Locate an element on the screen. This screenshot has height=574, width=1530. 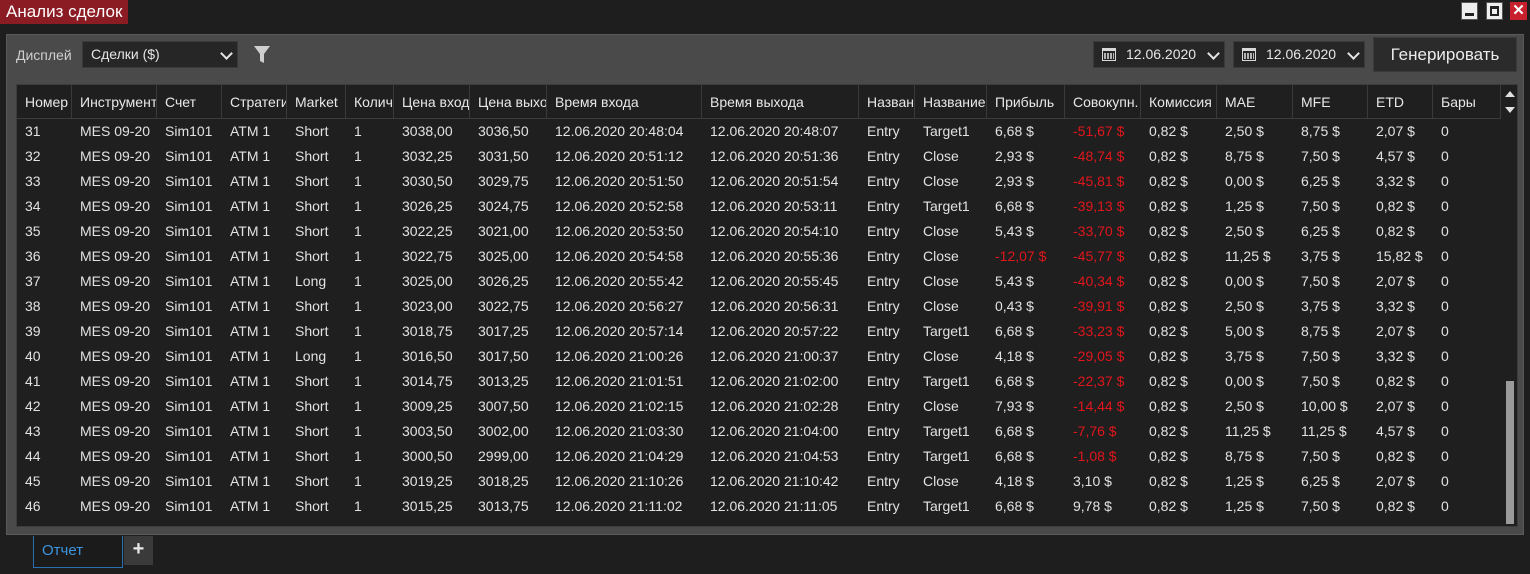
cell-entry-price: 3000,50 is located at coordinates (427, 456).